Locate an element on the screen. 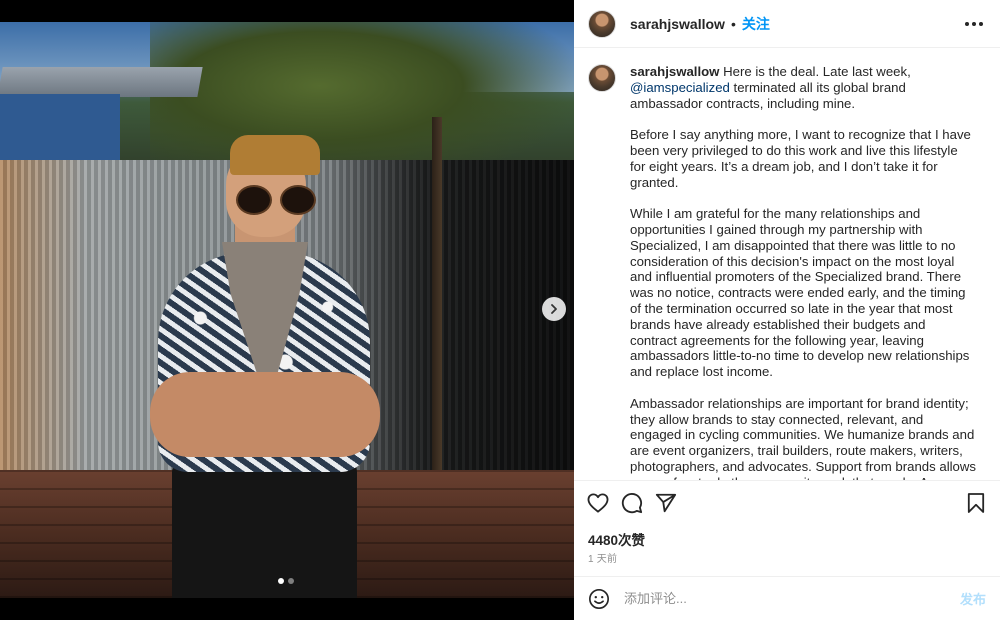 This screenshot has width=1000, height=620. post-actions: 4480次赞 1 天前 is located at coordinates (787, 528).